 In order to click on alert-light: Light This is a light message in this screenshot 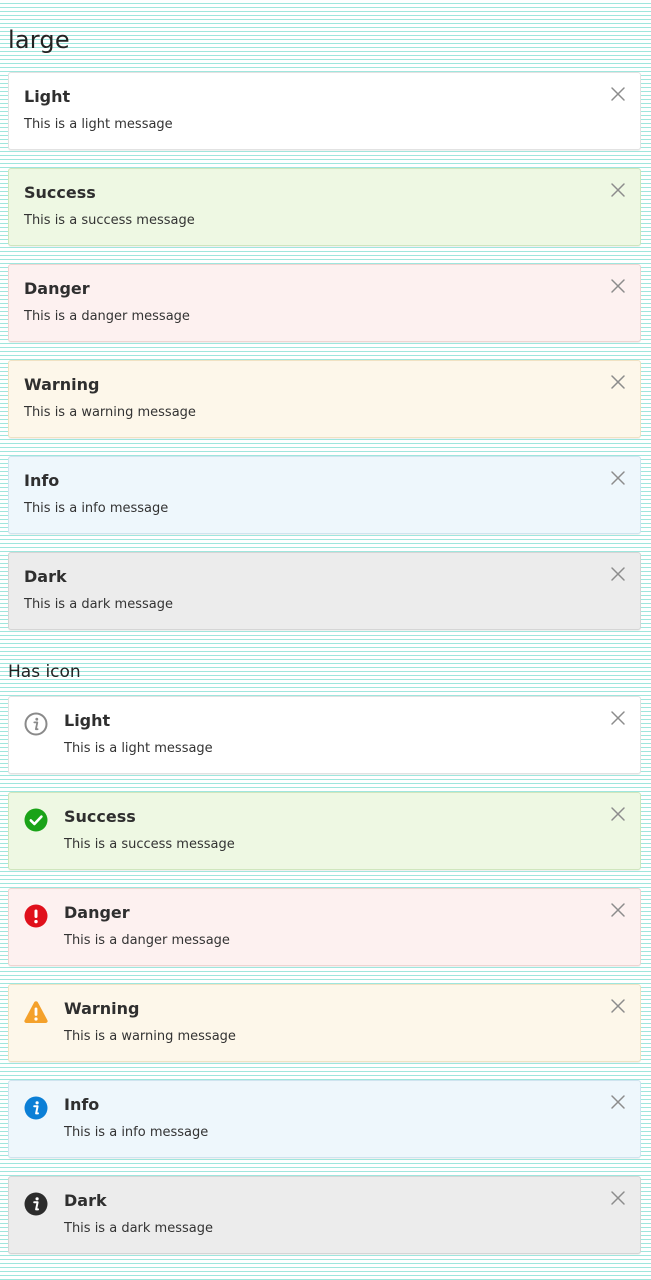, I will do `click(324, 111)`.